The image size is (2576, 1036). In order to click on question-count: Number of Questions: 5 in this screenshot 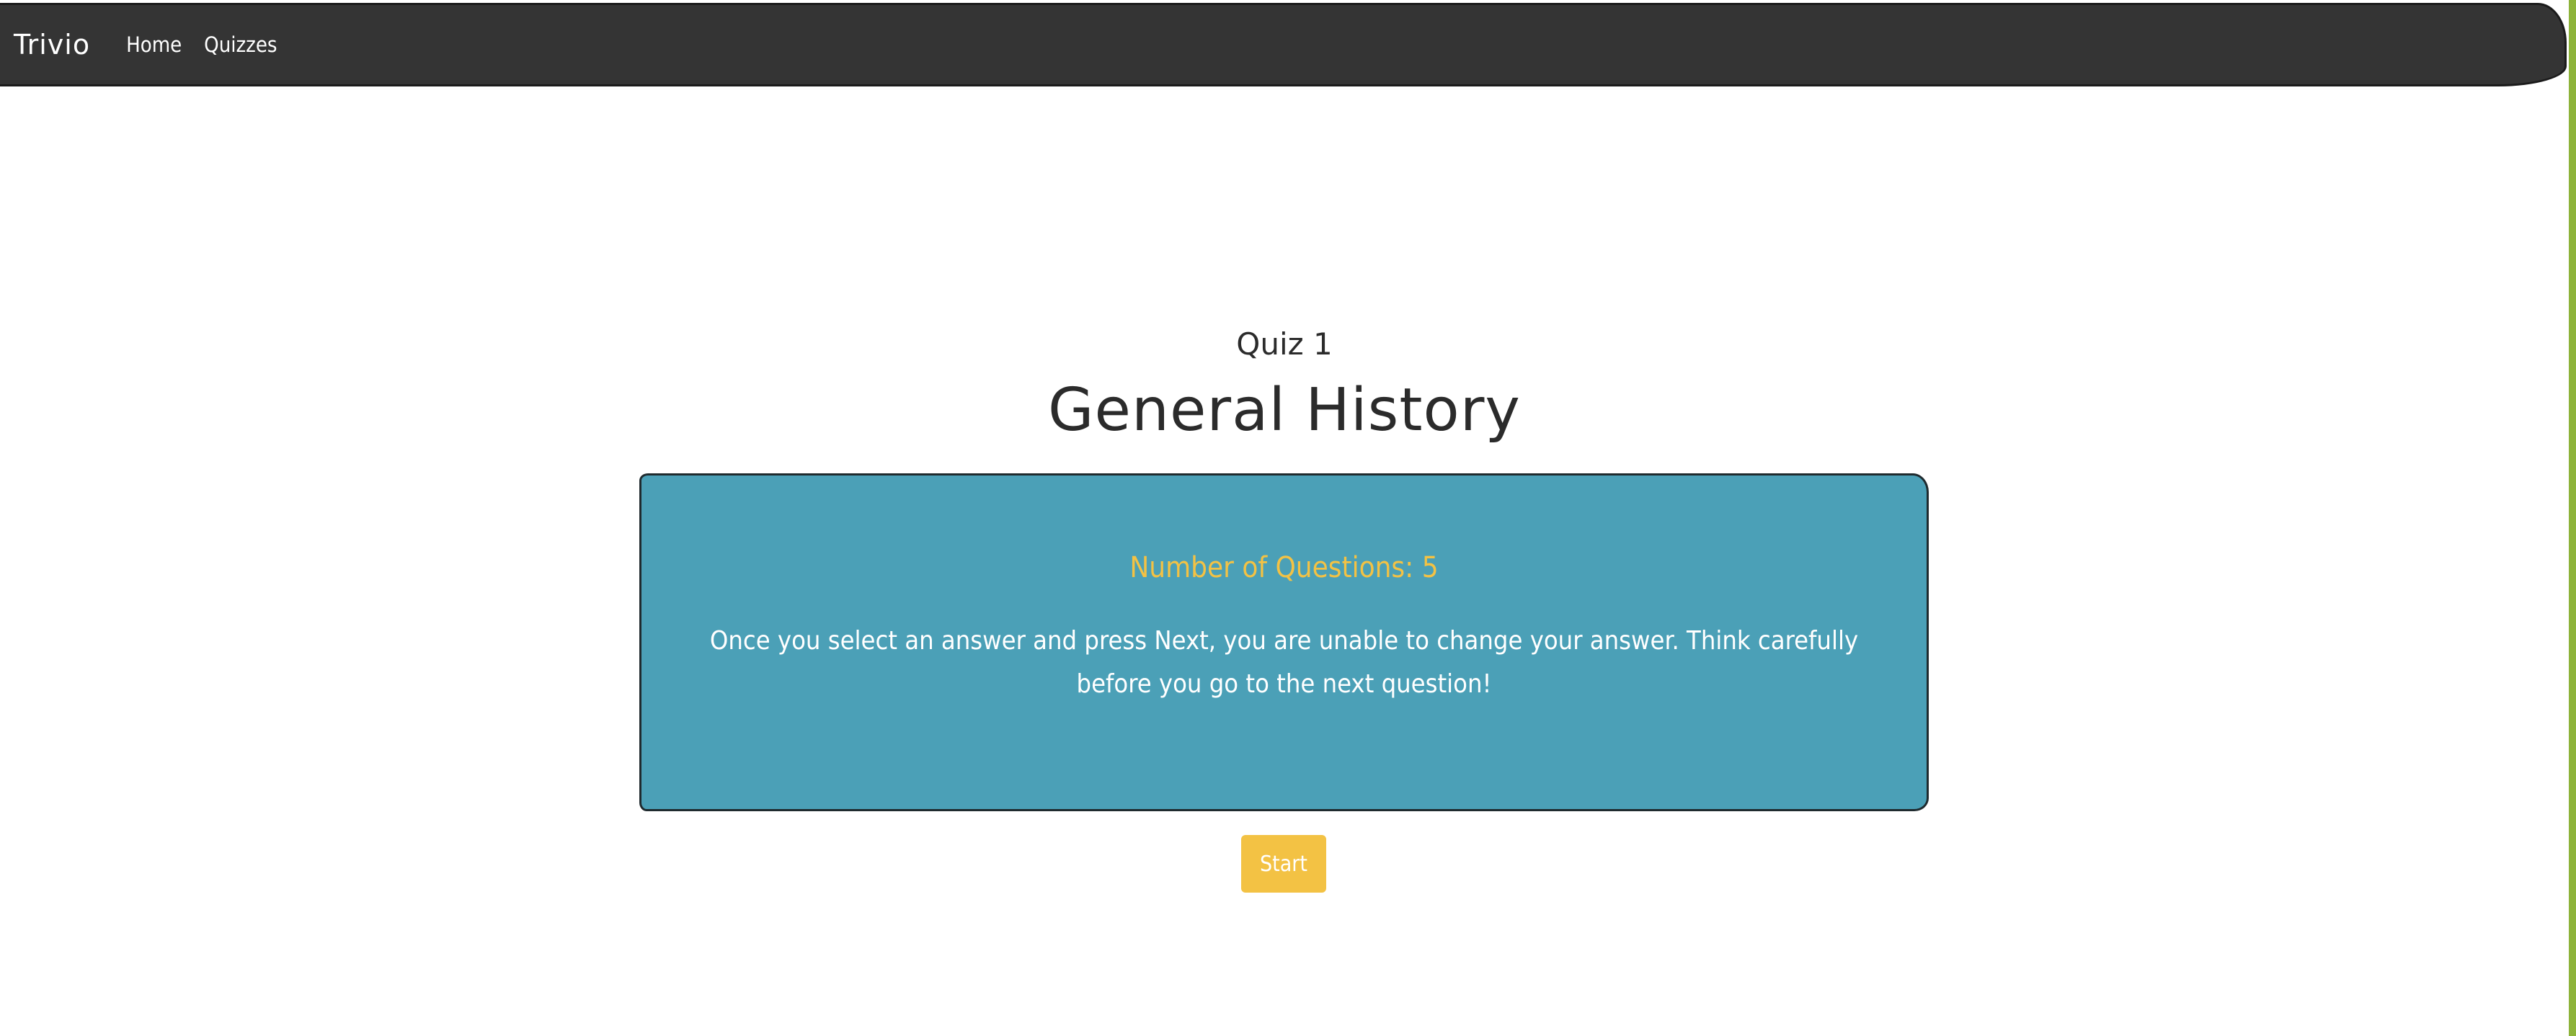, I will do `click(1284, 567)`.